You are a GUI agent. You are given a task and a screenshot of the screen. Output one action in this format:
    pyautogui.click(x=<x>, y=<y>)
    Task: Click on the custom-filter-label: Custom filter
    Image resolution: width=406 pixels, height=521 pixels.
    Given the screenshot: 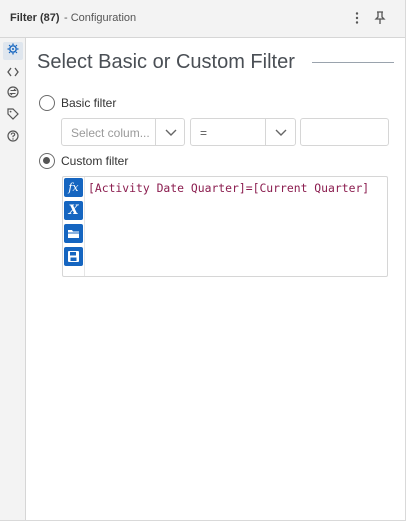 What is the action you would take?
    pyautogui.click(x=95, y=161)
    